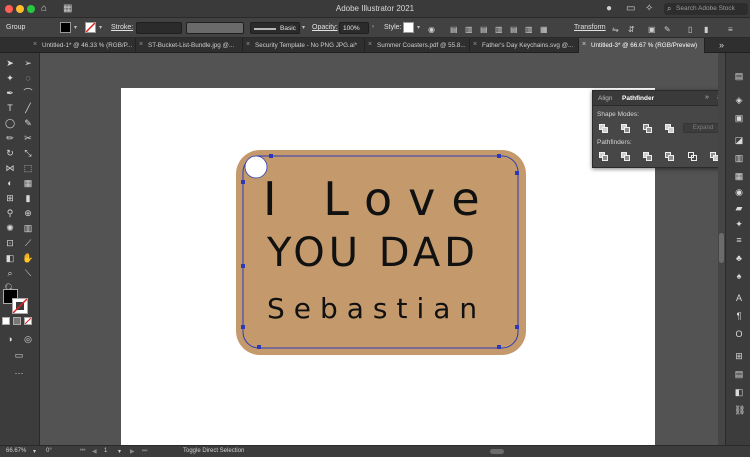 The height and width of the screenshot is (457, 750). I want to click on artboard-tool-icon: ⊡, so click(10, 243).